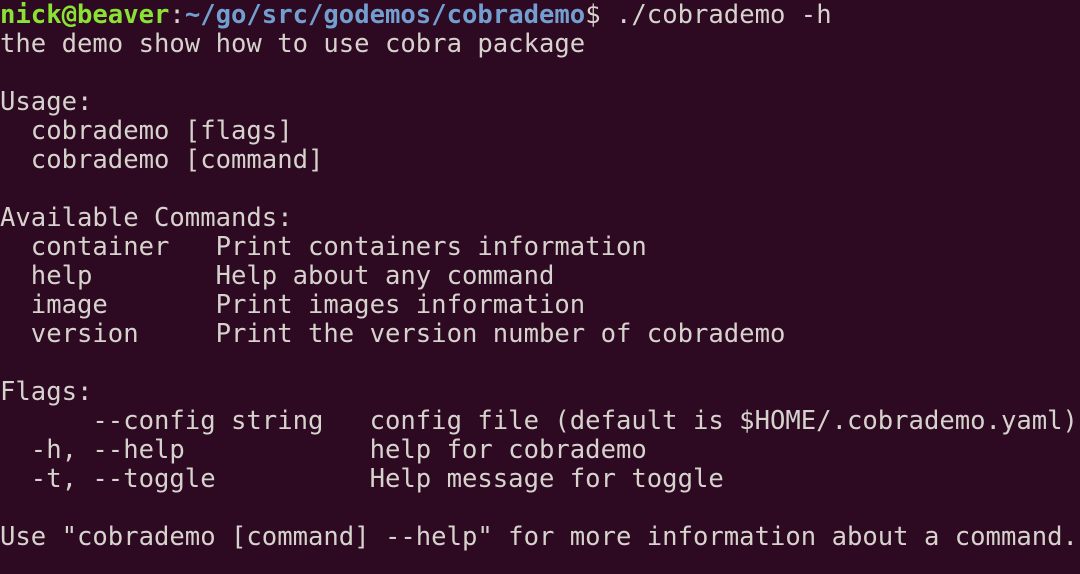 This screenshot has width=1080, height=574. I want to click on flag-entry-help: -h, --help help for cobrademo, so click(323, 450).